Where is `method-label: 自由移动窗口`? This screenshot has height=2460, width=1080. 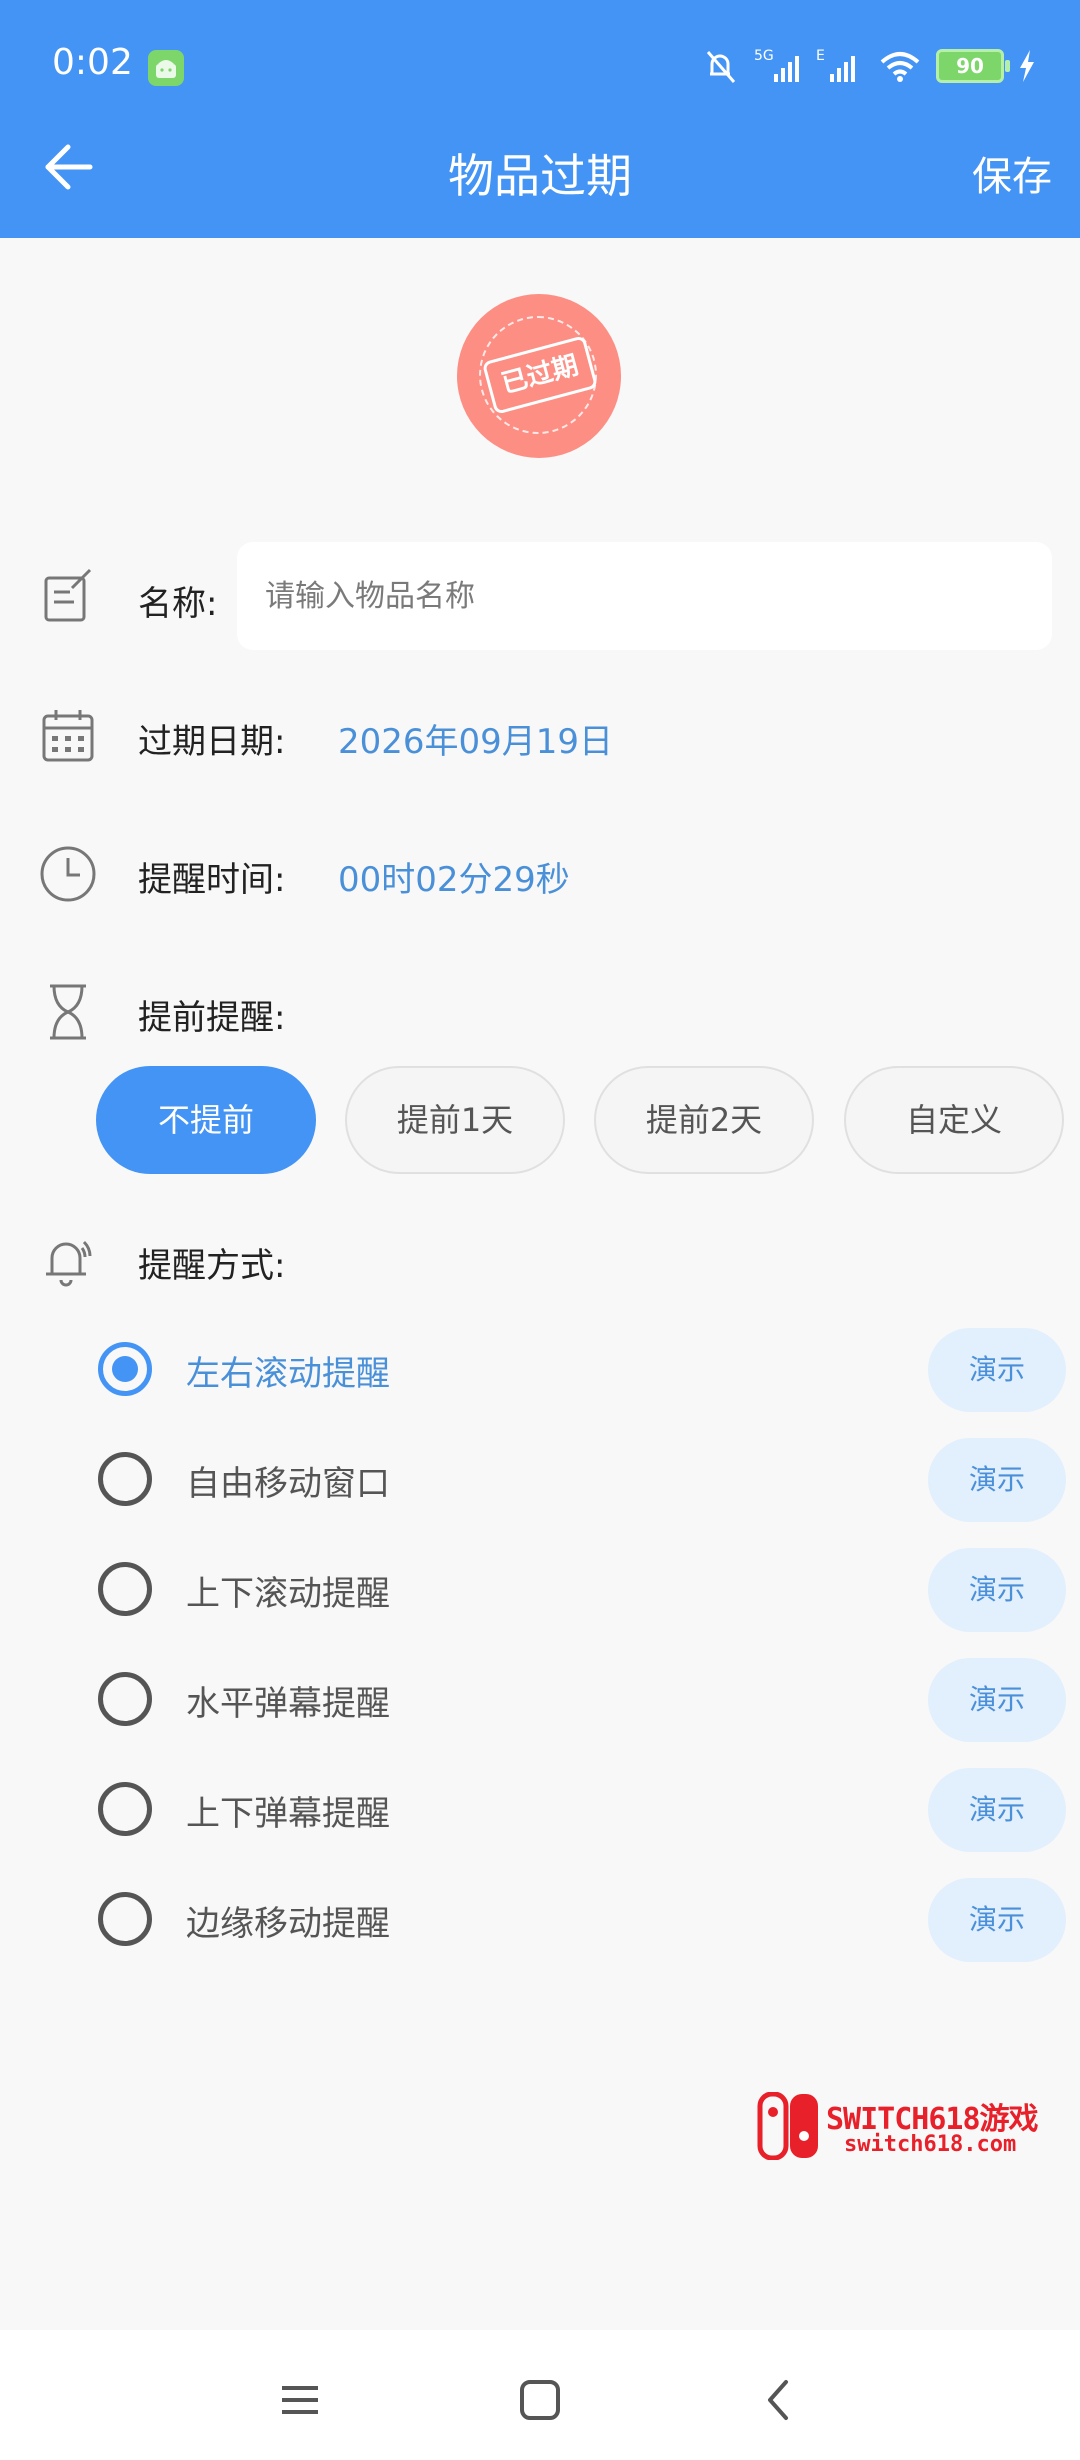
method-label: 自由移动窗口 is located at coordinates (288, 1484).